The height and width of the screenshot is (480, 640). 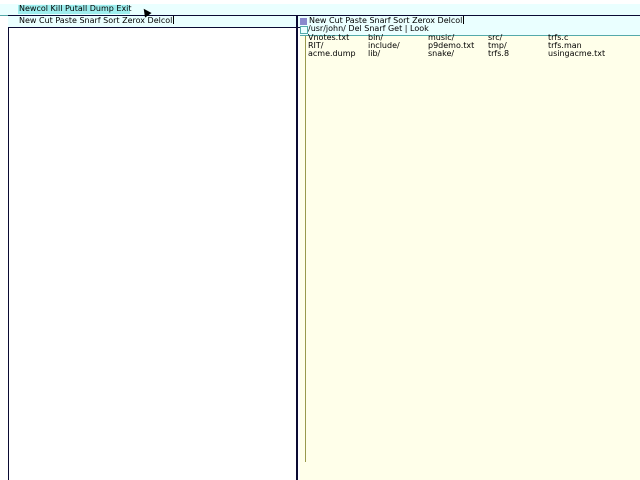 I want to click on left-column-tag: New Cut Paste Snarf Sort Zerox Delcol, so click(x=152, y=21).